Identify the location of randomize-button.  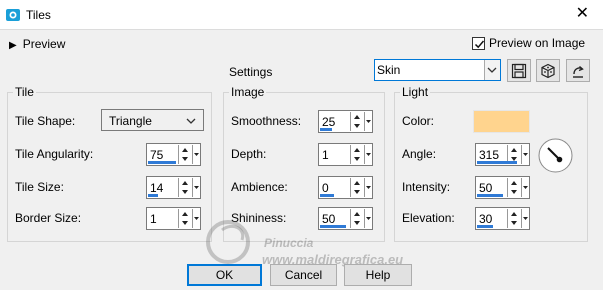
(548, 70).